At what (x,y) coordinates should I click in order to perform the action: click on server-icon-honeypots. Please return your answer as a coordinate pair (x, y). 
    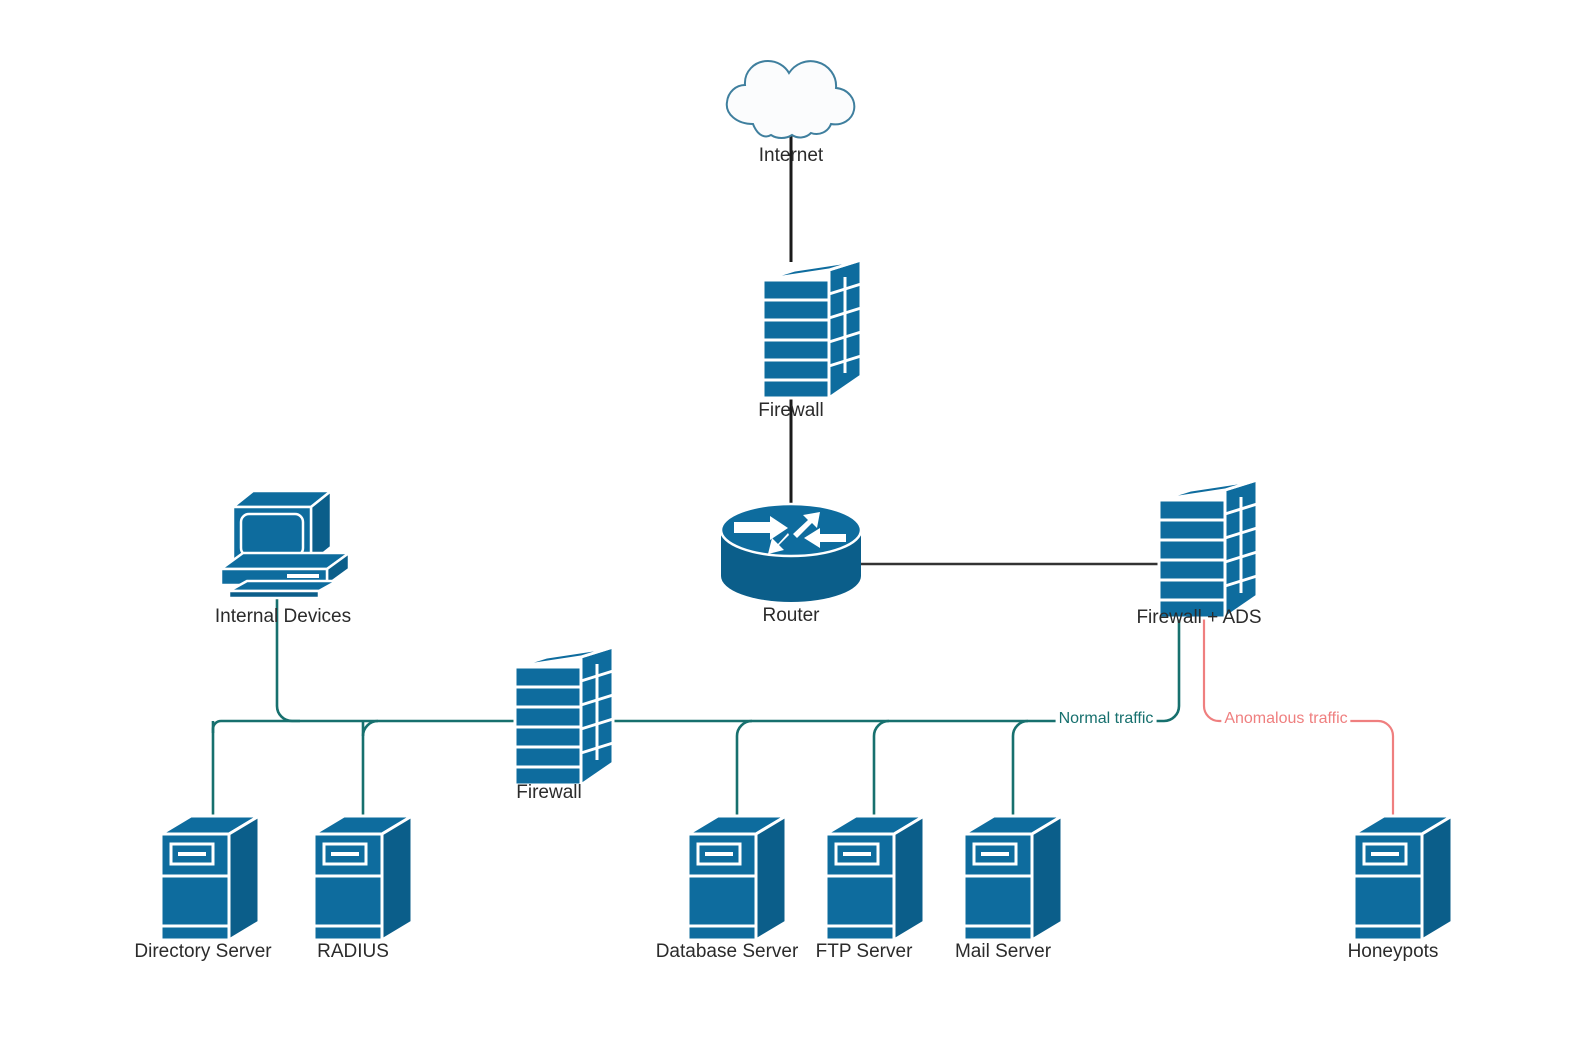
    Looking at the image, I should click on (1403, 878).